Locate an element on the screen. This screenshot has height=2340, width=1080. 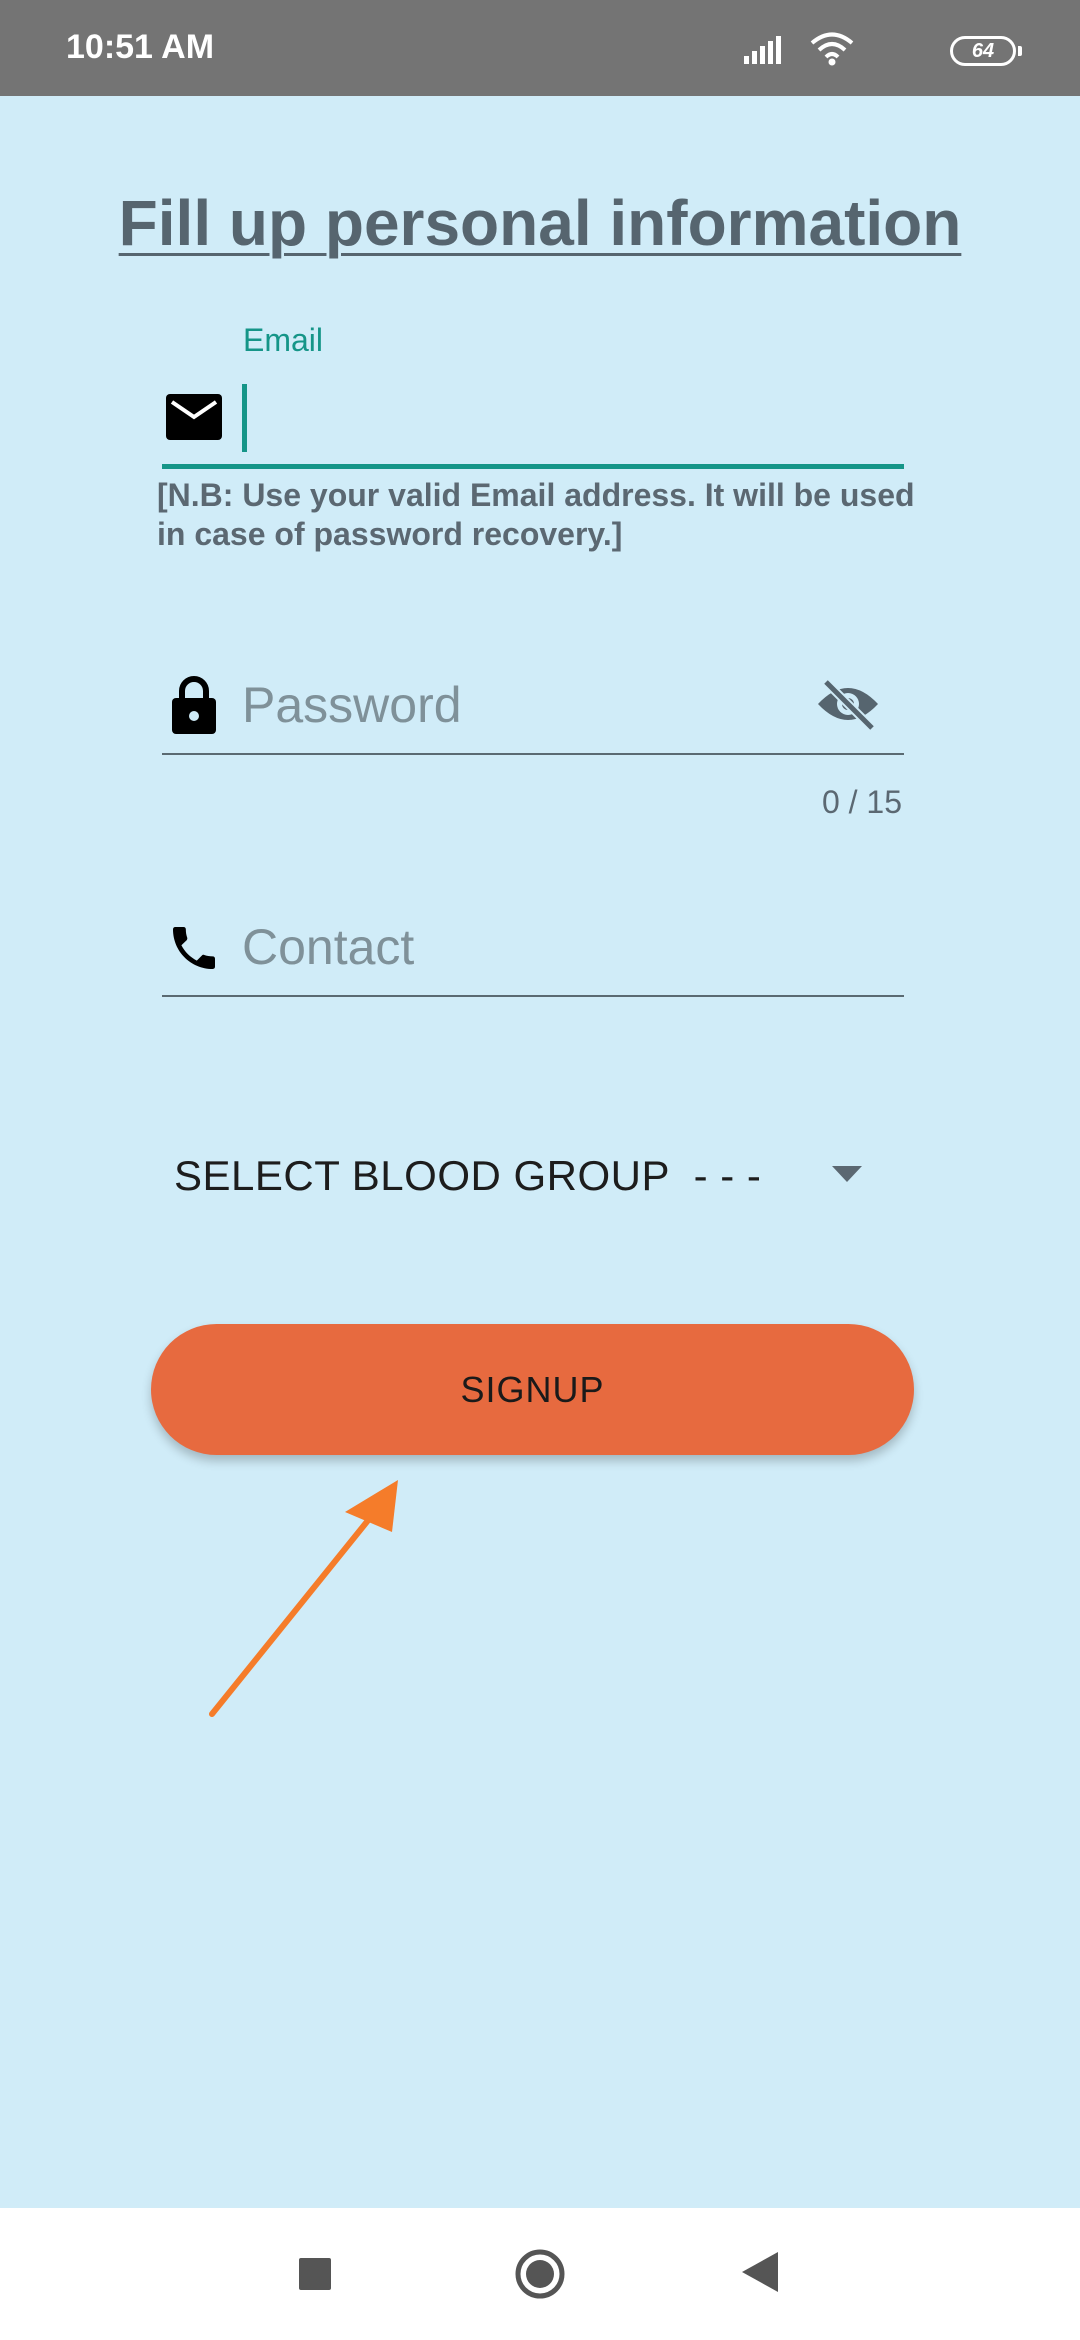
wifi-icon is located at coordinates (832, 49).